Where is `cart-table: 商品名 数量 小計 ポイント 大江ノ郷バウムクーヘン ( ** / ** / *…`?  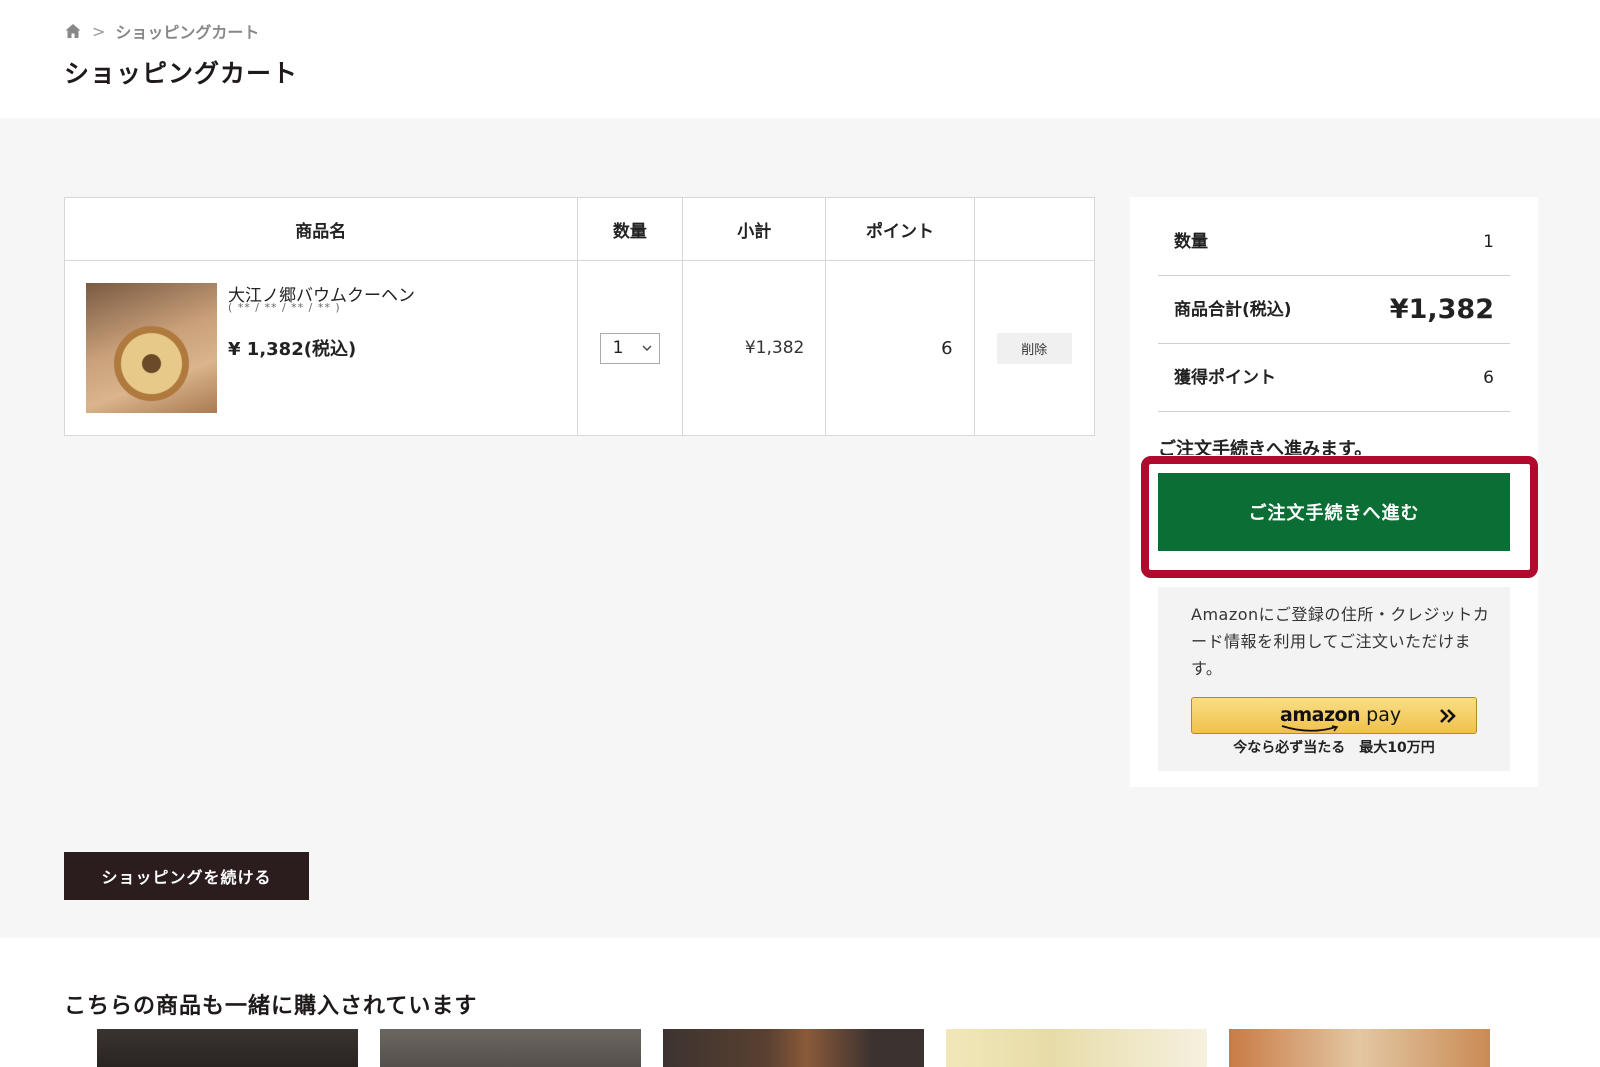
cart-table: 商品名 数量 小計 ポイント 大江ノ郷バウムクーヘン ( ** / ** / *… is located at coordinates (580, 316).